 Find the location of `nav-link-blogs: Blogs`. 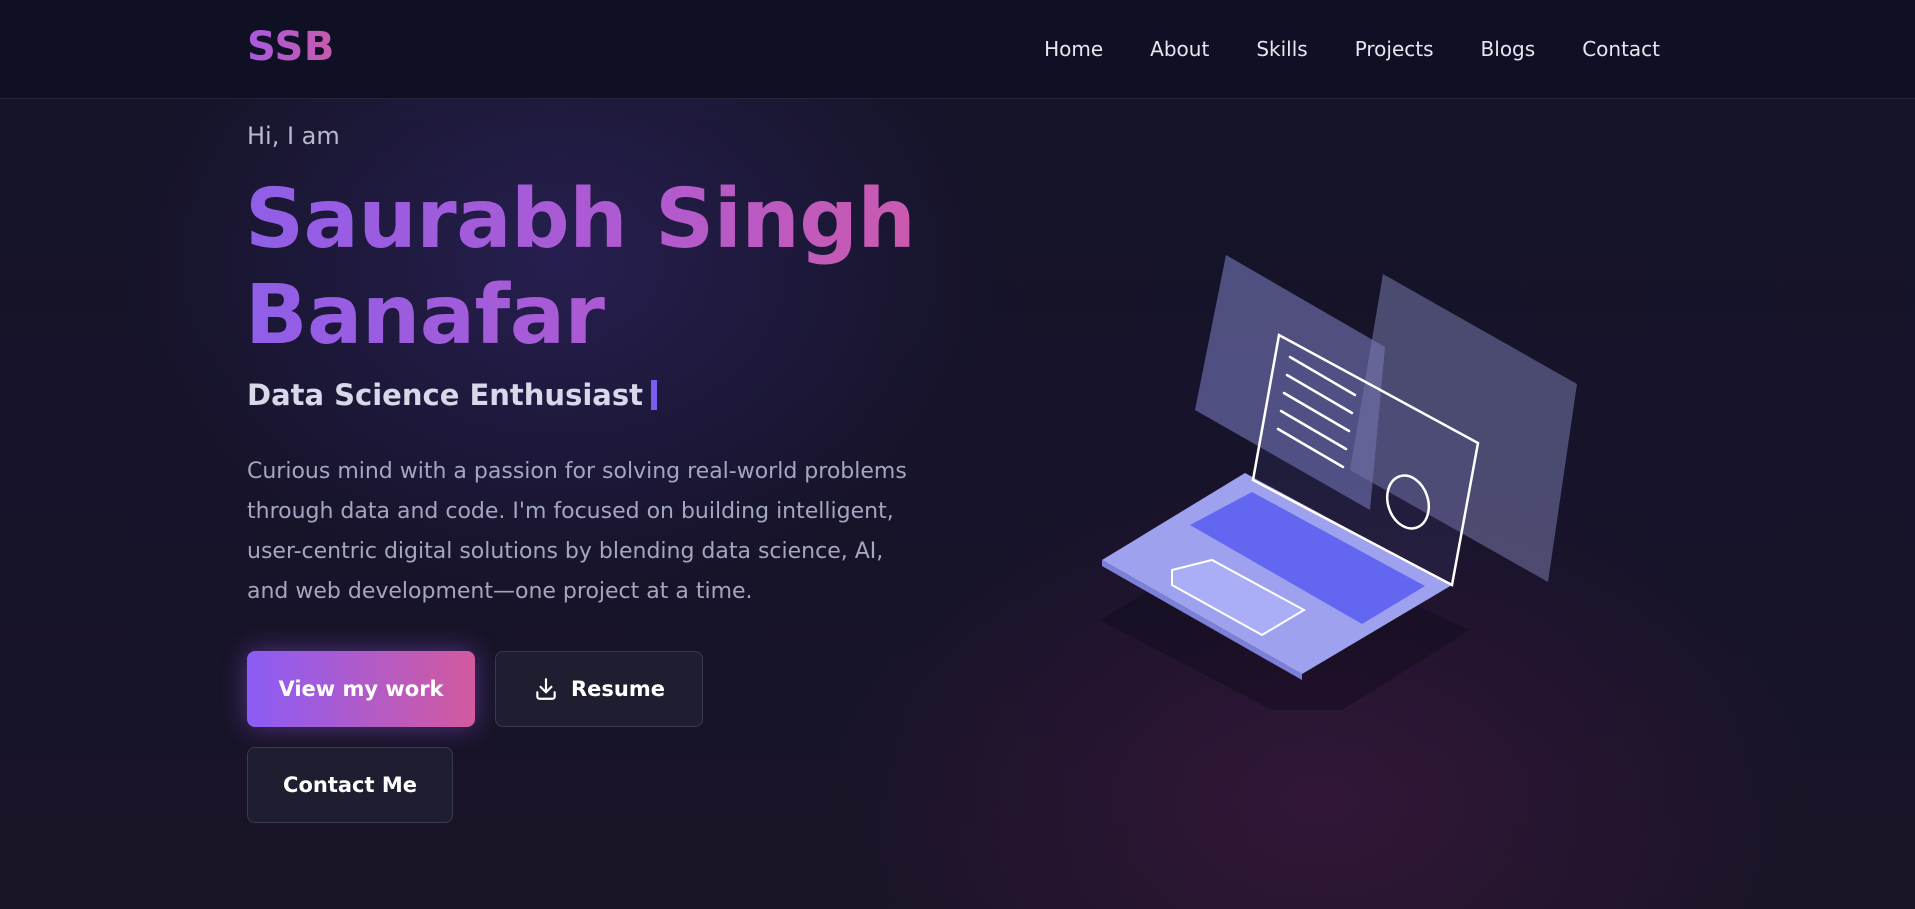

nav-link-blogs: Blogs is located at coordinates (1508, 49).